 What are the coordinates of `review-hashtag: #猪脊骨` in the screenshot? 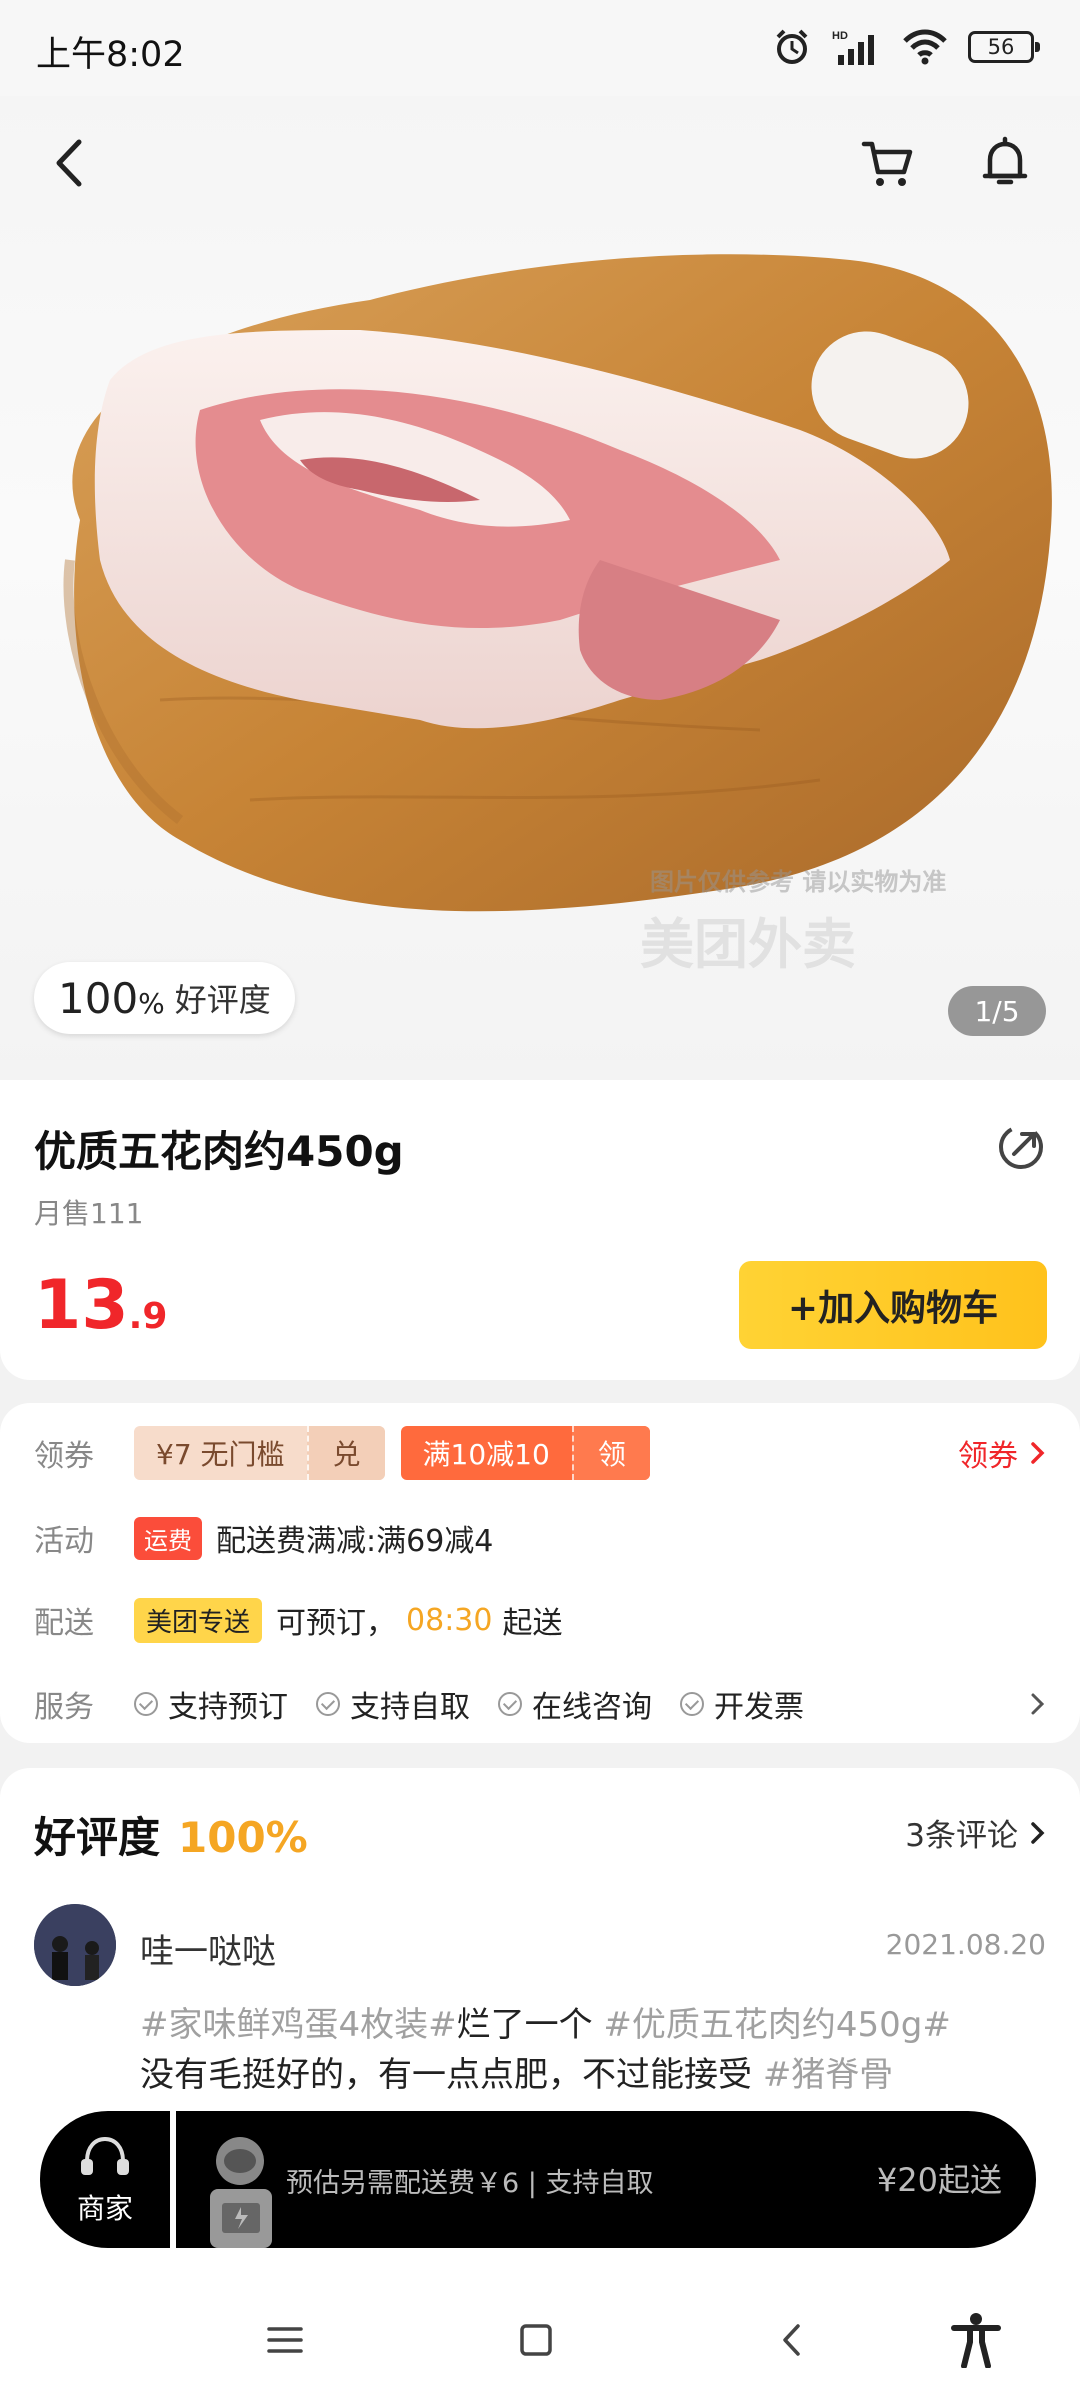 It's located at (828, 2075).